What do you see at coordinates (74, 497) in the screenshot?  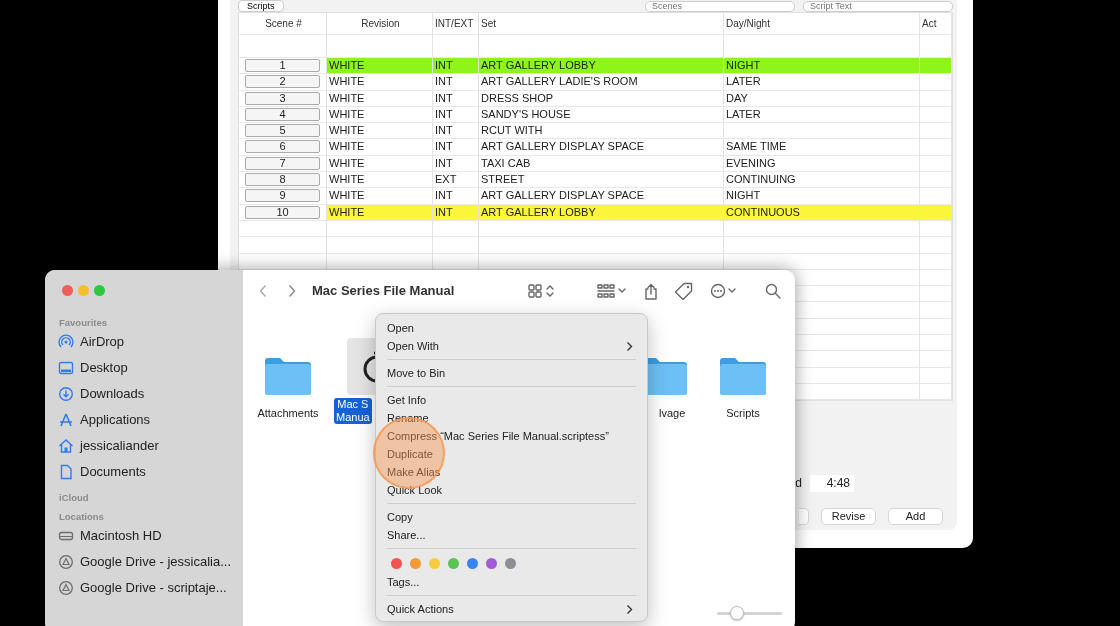 I see `section-heading: iCloud` at bounding box center [74, 497].